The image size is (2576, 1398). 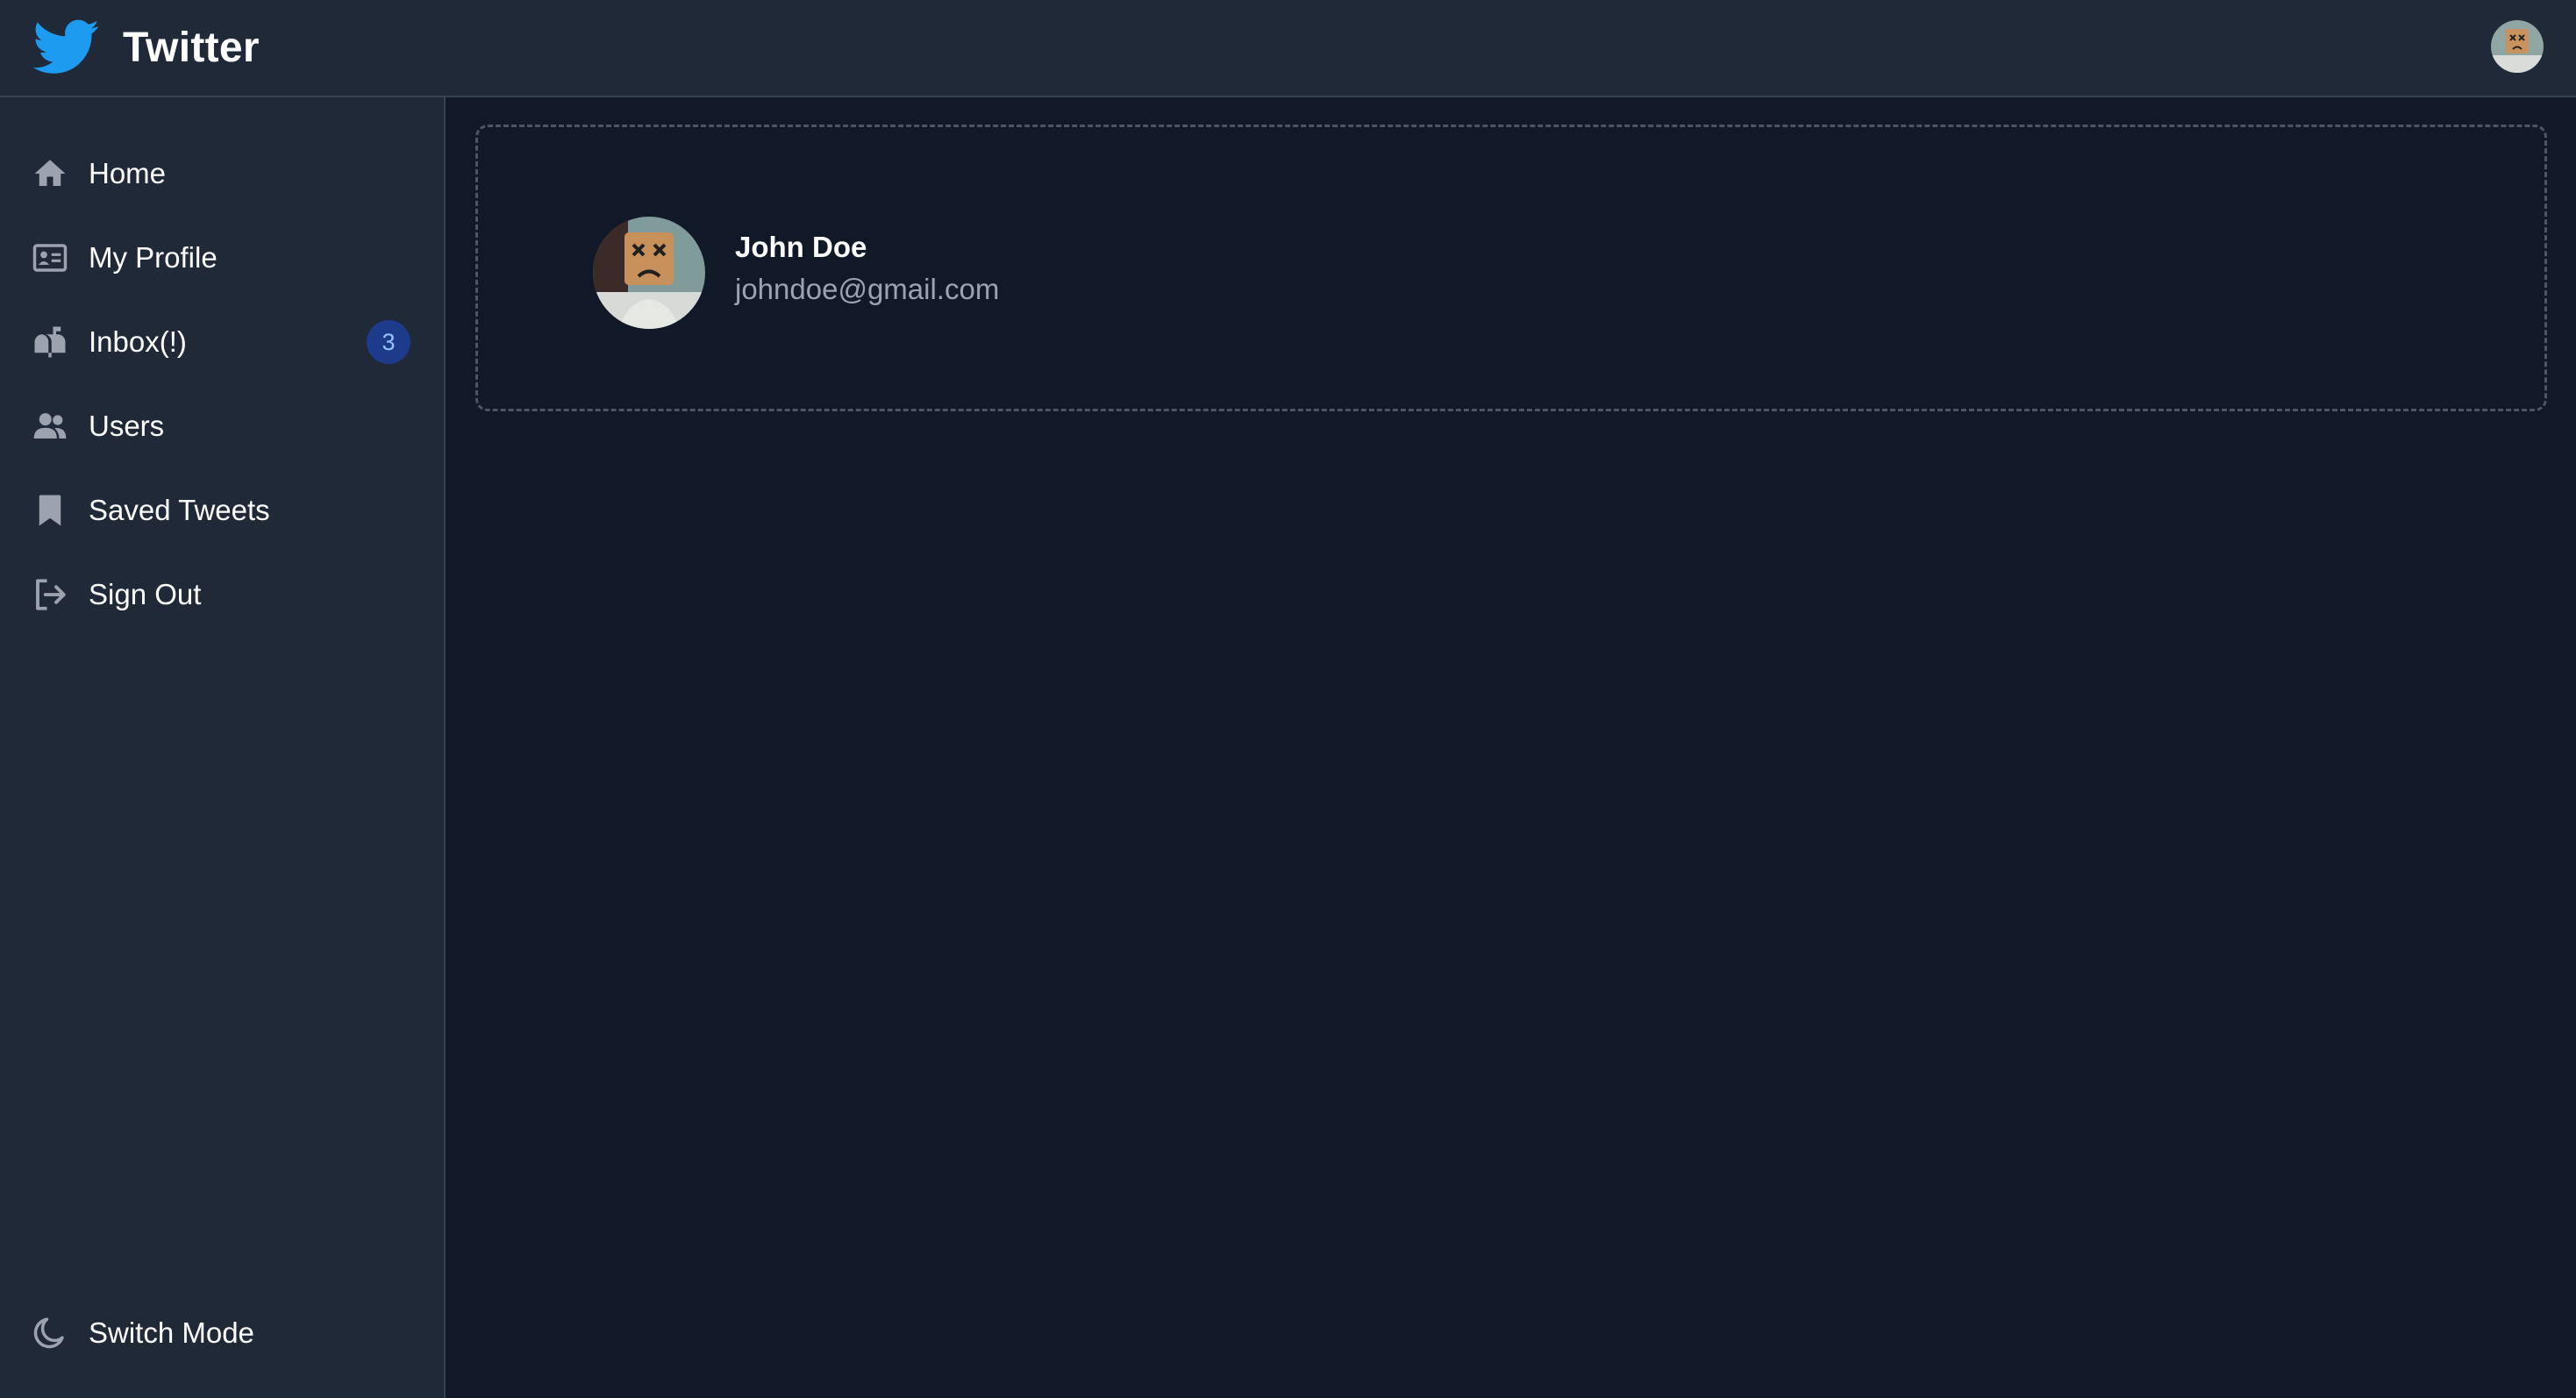 What do you see at coordinates (222, 342) in the screenshot?
I see `sidebar-item-inbox: Inbox(!) 3` at bounding box center [222, 342].